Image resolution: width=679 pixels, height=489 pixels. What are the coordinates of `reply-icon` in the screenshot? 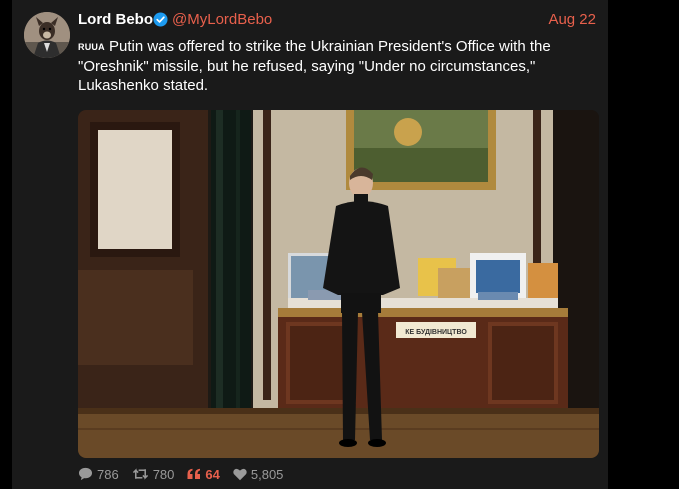 It's located at (85, 474).